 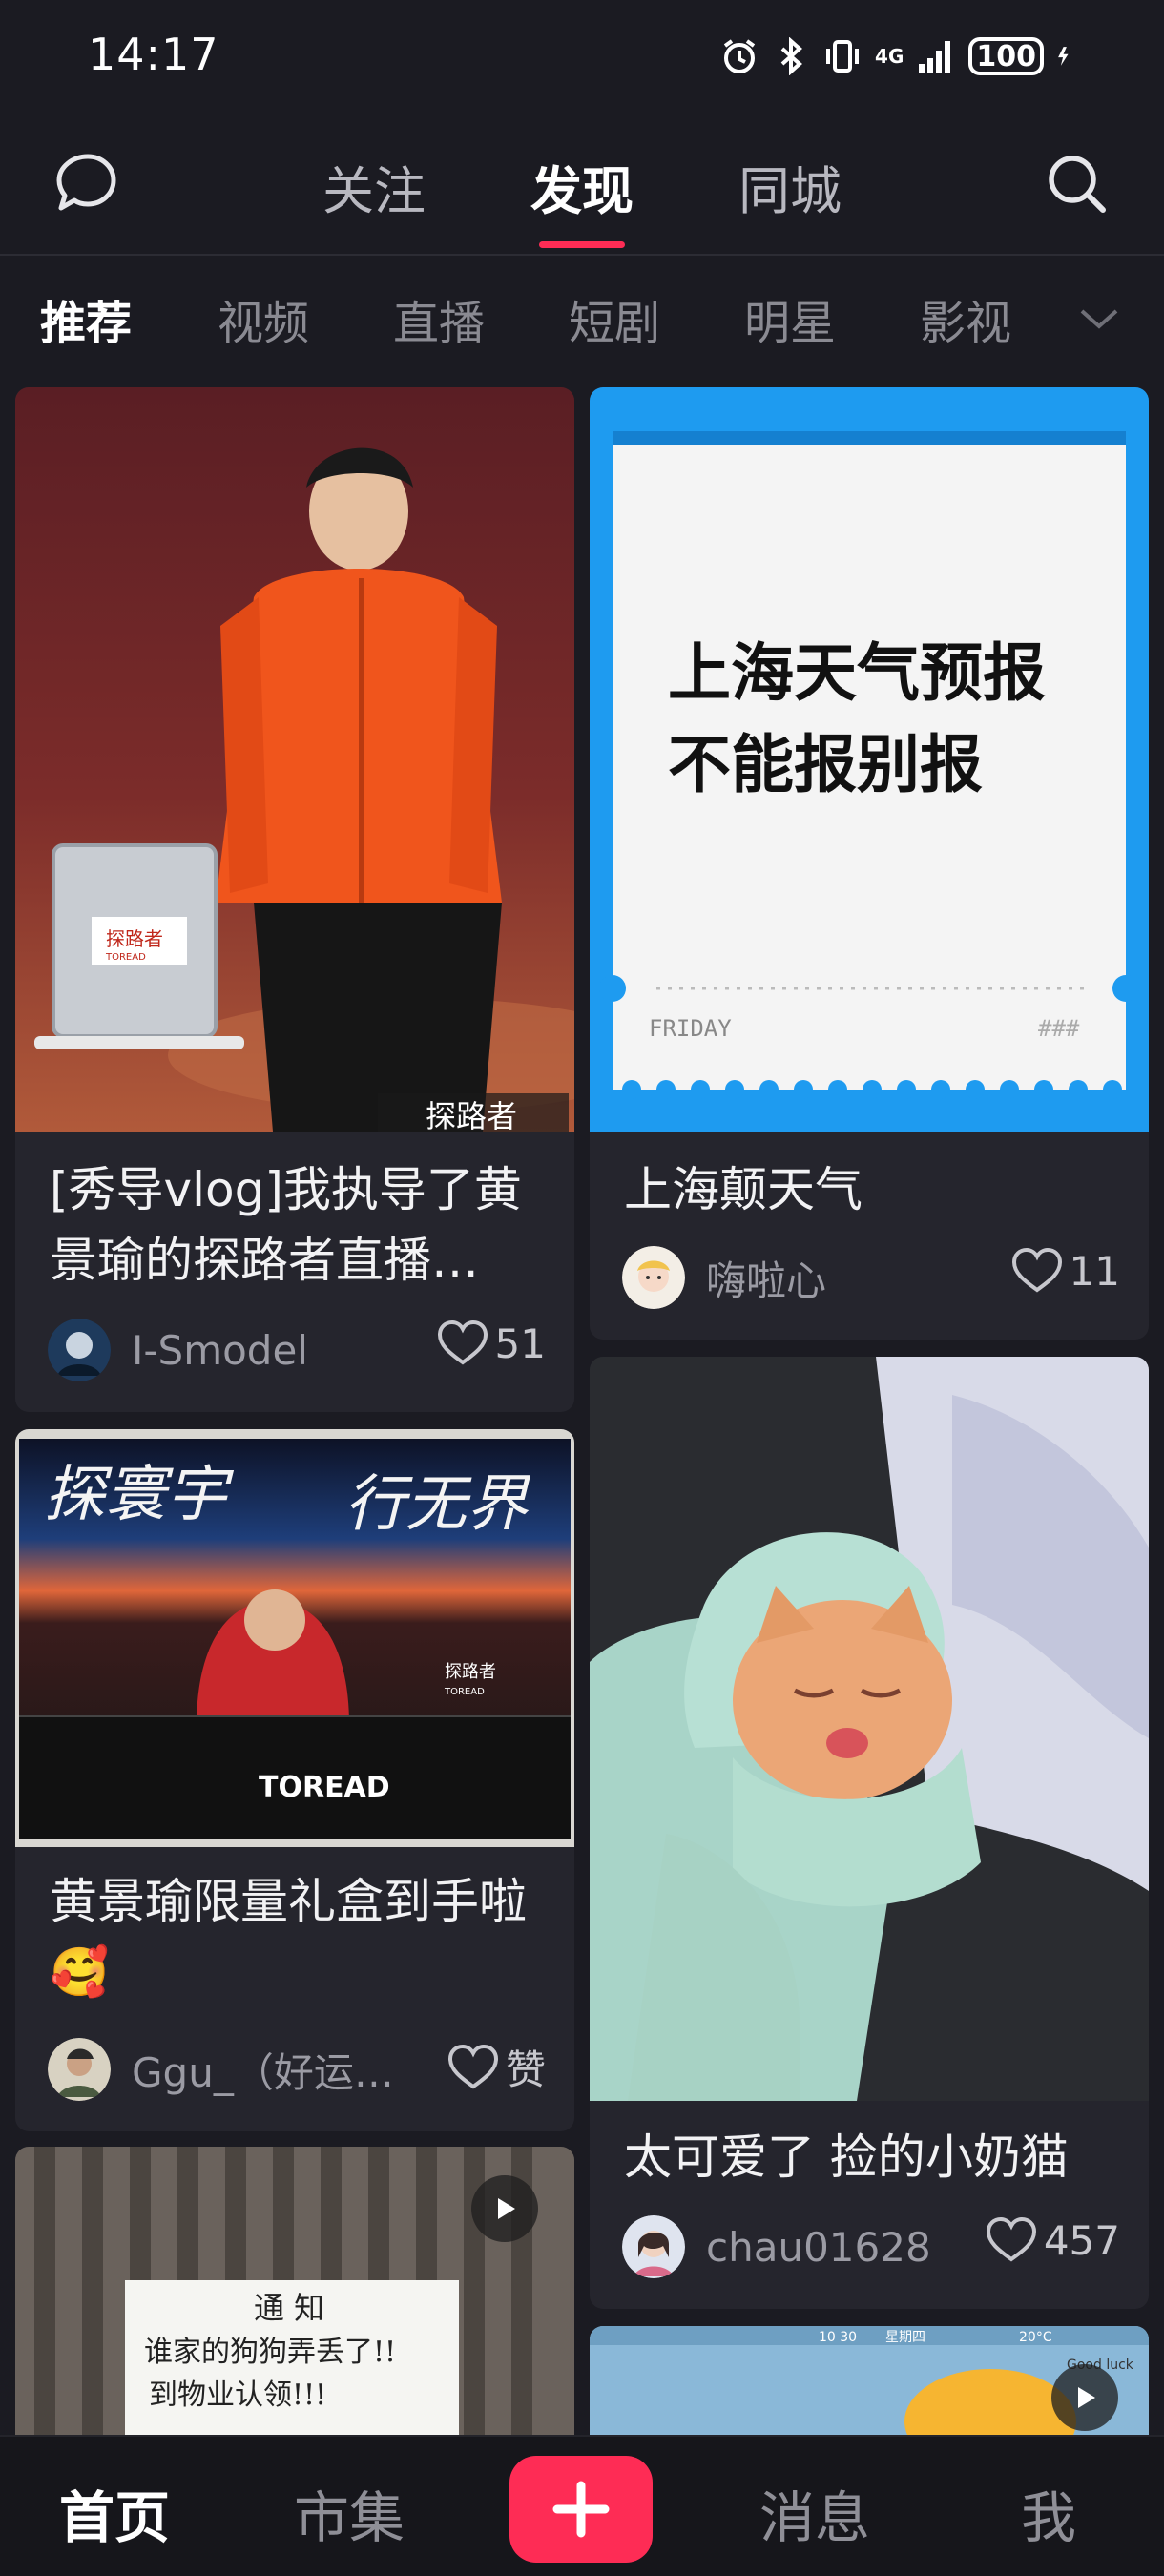 What do you see at coordinates (520, 1343) in the screenshot?
I see `like-count: 51` at bounding box center [520, 1343].